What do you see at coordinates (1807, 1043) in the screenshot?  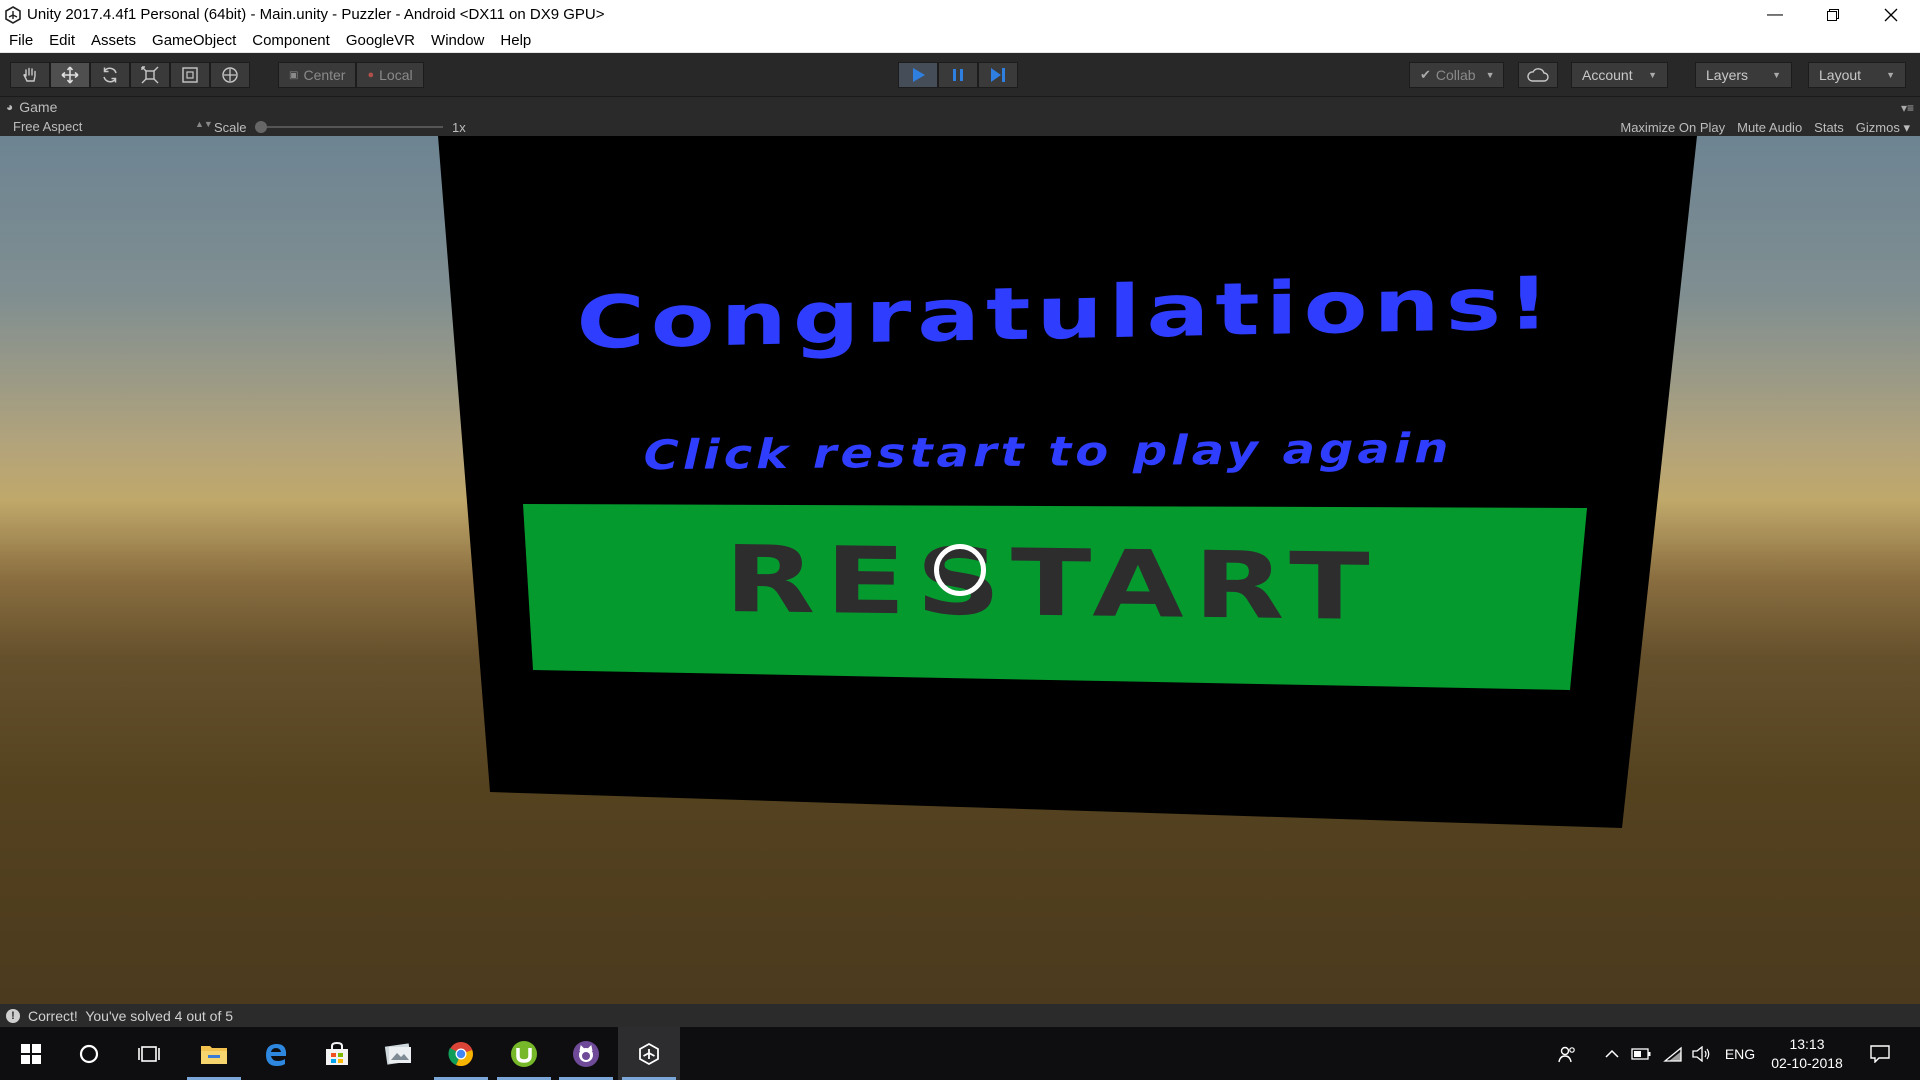 I see `clock-time: 13:13` at bounding box center [1807, 1043].